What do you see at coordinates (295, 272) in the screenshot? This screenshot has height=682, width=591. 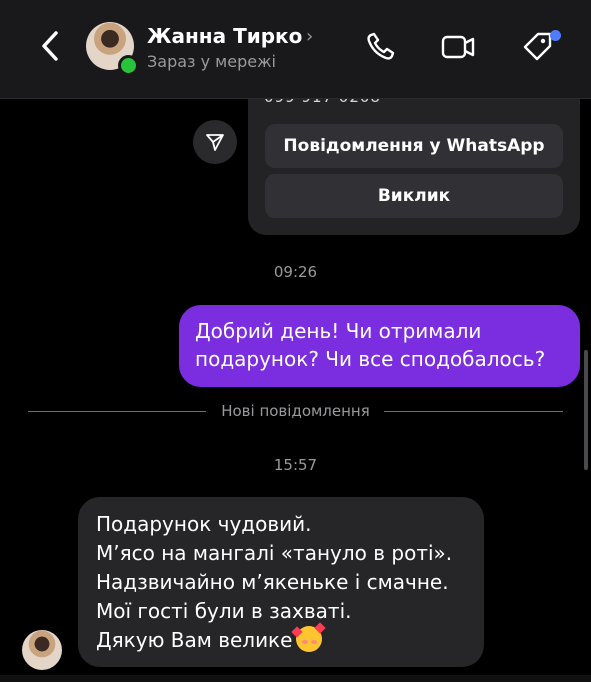 I see `timestamp: 09:26` at bounding box center [295, 272].